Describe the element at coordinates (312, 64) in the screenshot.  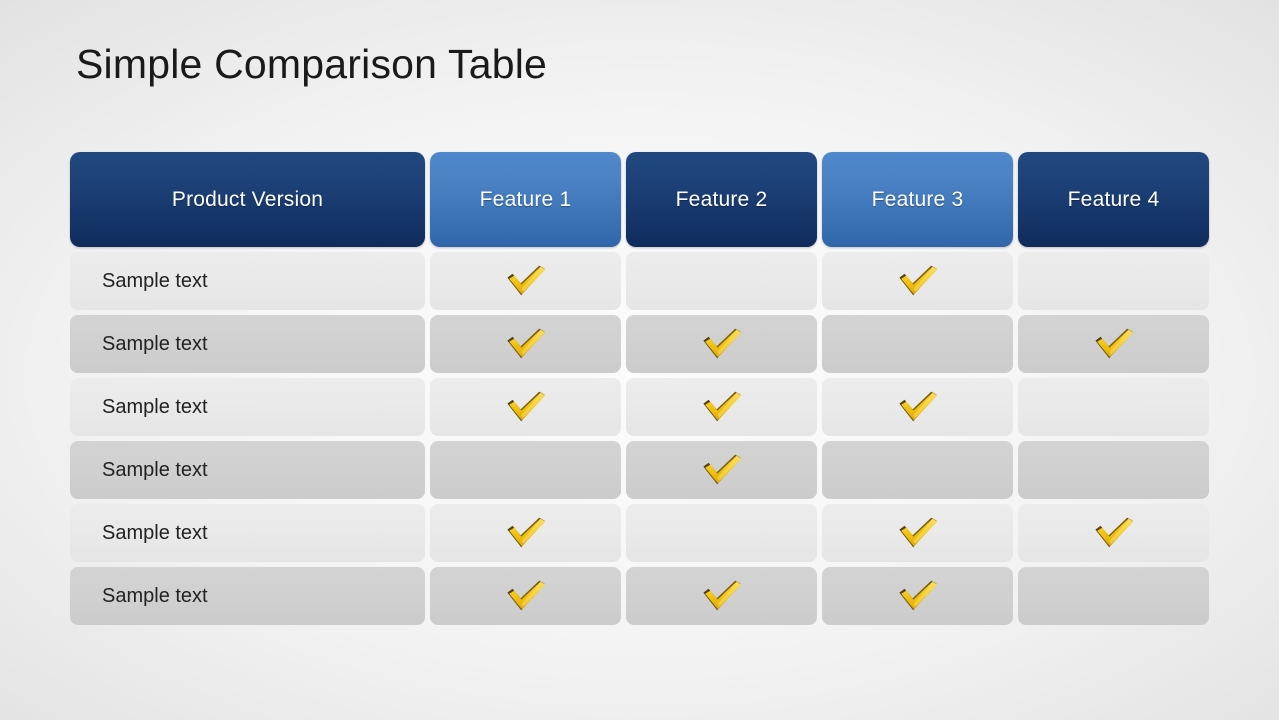
I see `page-title: Simple Comparison Table` at that location.